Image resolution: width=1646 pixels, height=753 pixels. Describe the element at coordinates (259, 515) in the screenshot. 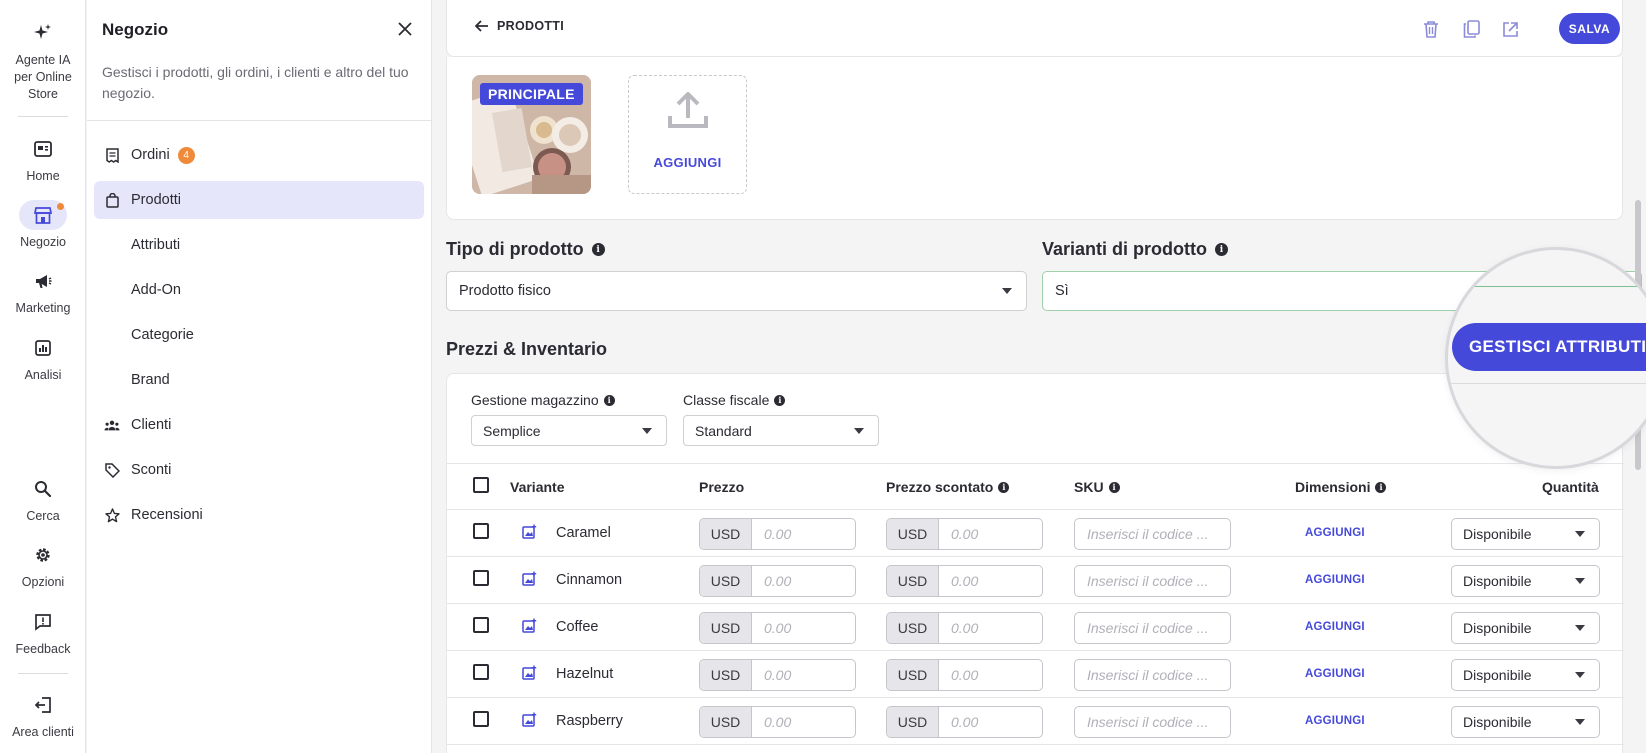

I see `nav-item-reviews: Recensioni` at that location.